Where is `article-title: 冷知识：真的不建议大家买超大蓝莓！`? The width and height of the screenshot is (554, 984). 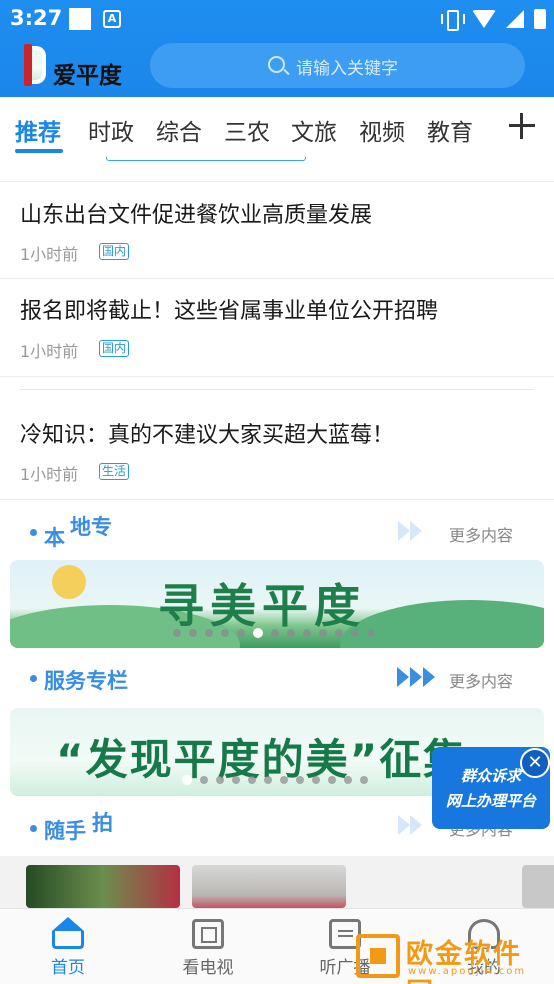
article-title: 冷知识：真的不建议大家买超大蓝莓！ is located at coordinates (207, 435).